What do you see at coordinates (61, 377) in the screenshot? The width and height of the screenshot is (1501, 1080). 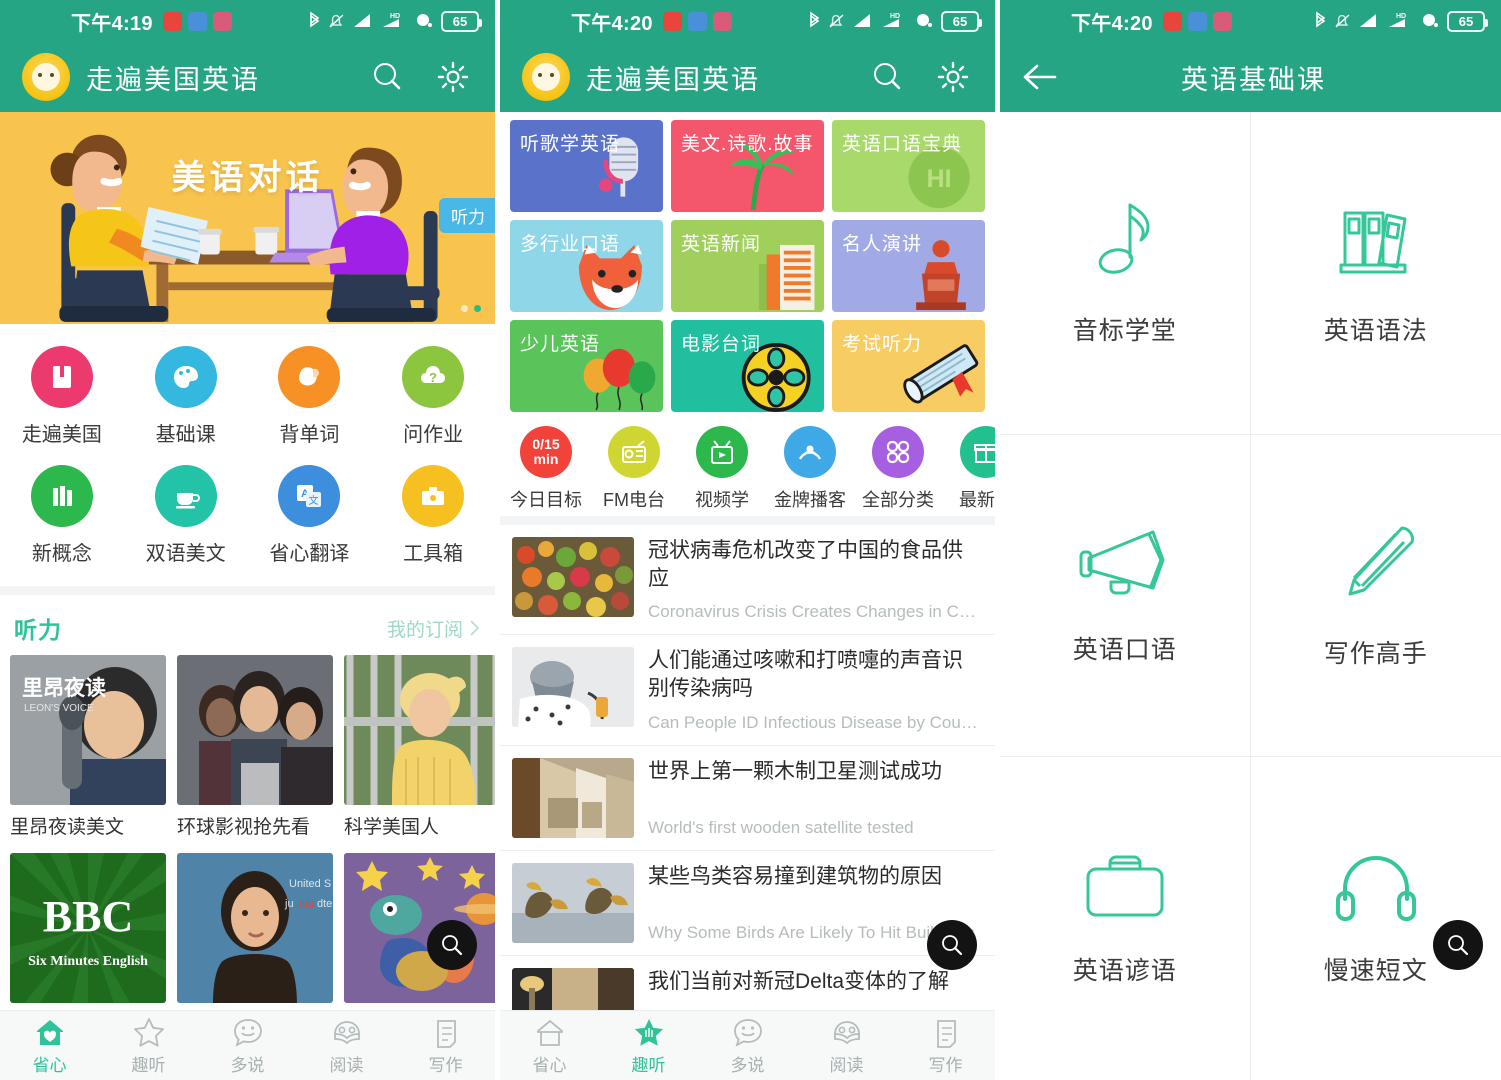 I see `book-icon` at bounding box center [61, 377].